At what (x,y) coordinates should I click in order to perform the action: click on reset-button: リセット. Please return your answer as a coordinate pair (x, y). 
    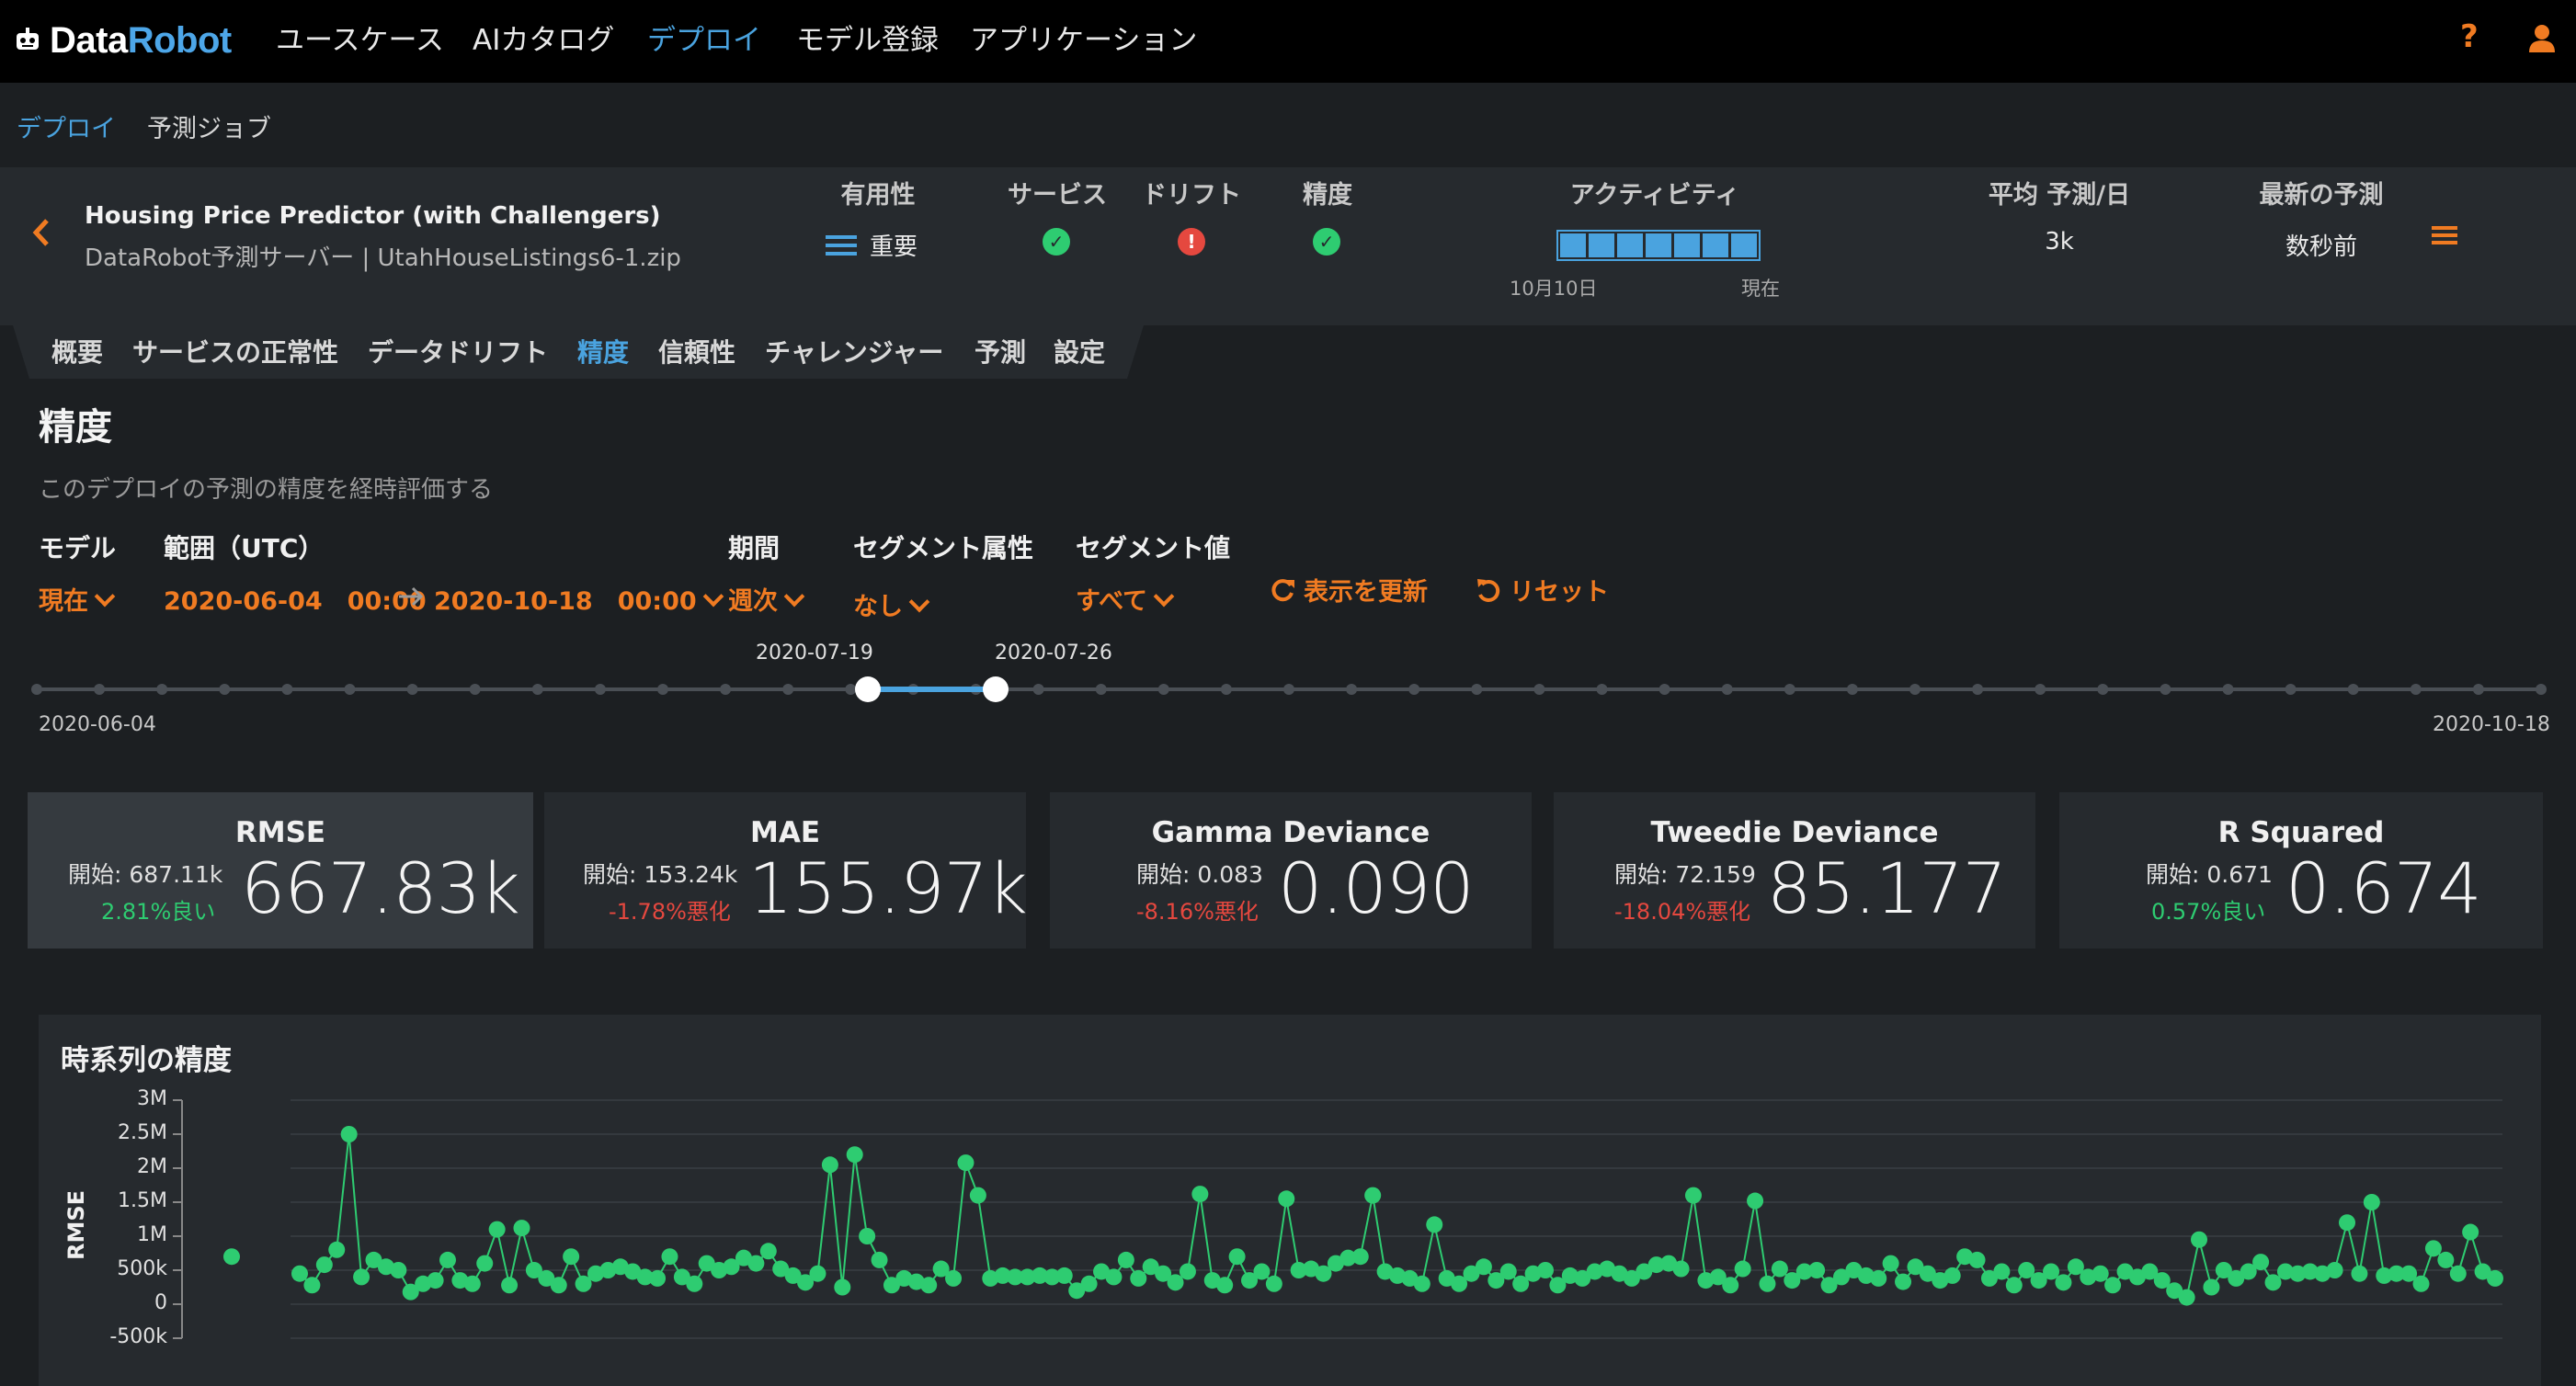
    Looking at the image, I should click on (1542, 590).